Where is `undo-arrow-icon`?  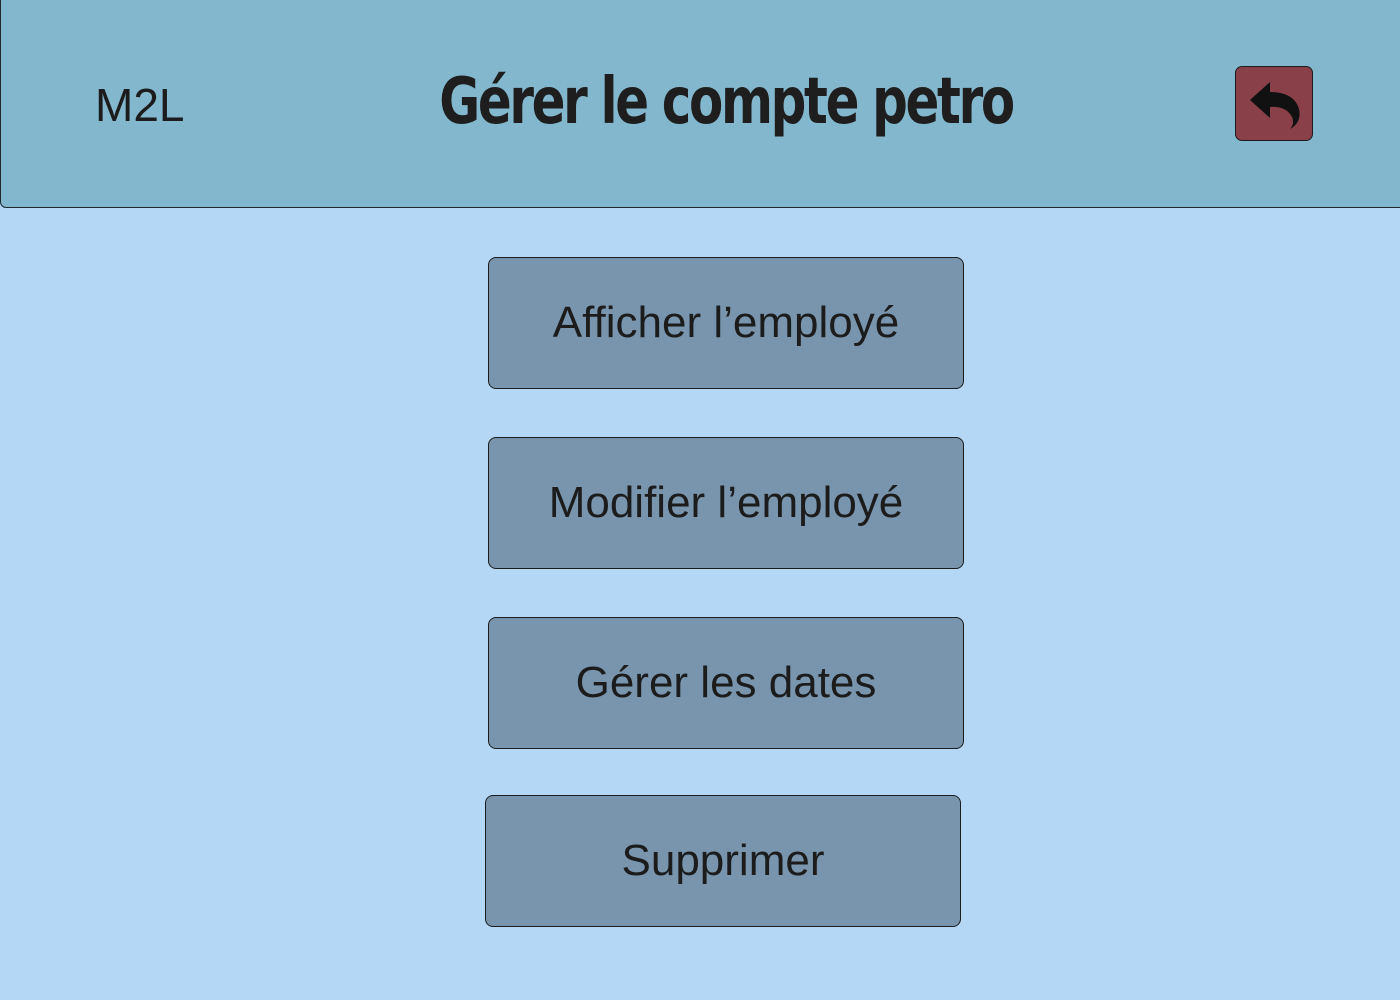
undo-arrow-icon is located at coordinates (1274, 104).